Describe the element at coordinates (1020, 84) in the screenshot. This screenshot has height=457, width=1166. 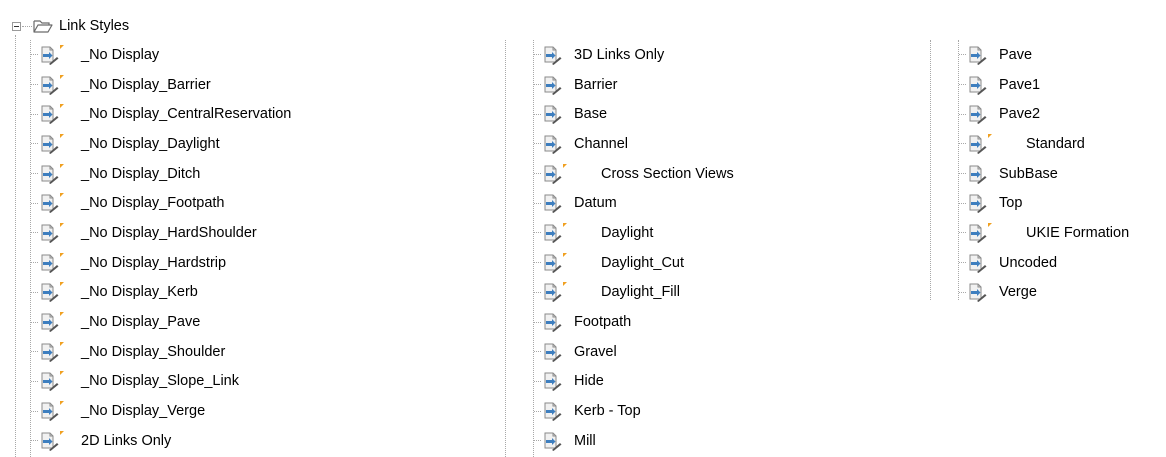
I see `tree-item-label: Pave1` at that location.